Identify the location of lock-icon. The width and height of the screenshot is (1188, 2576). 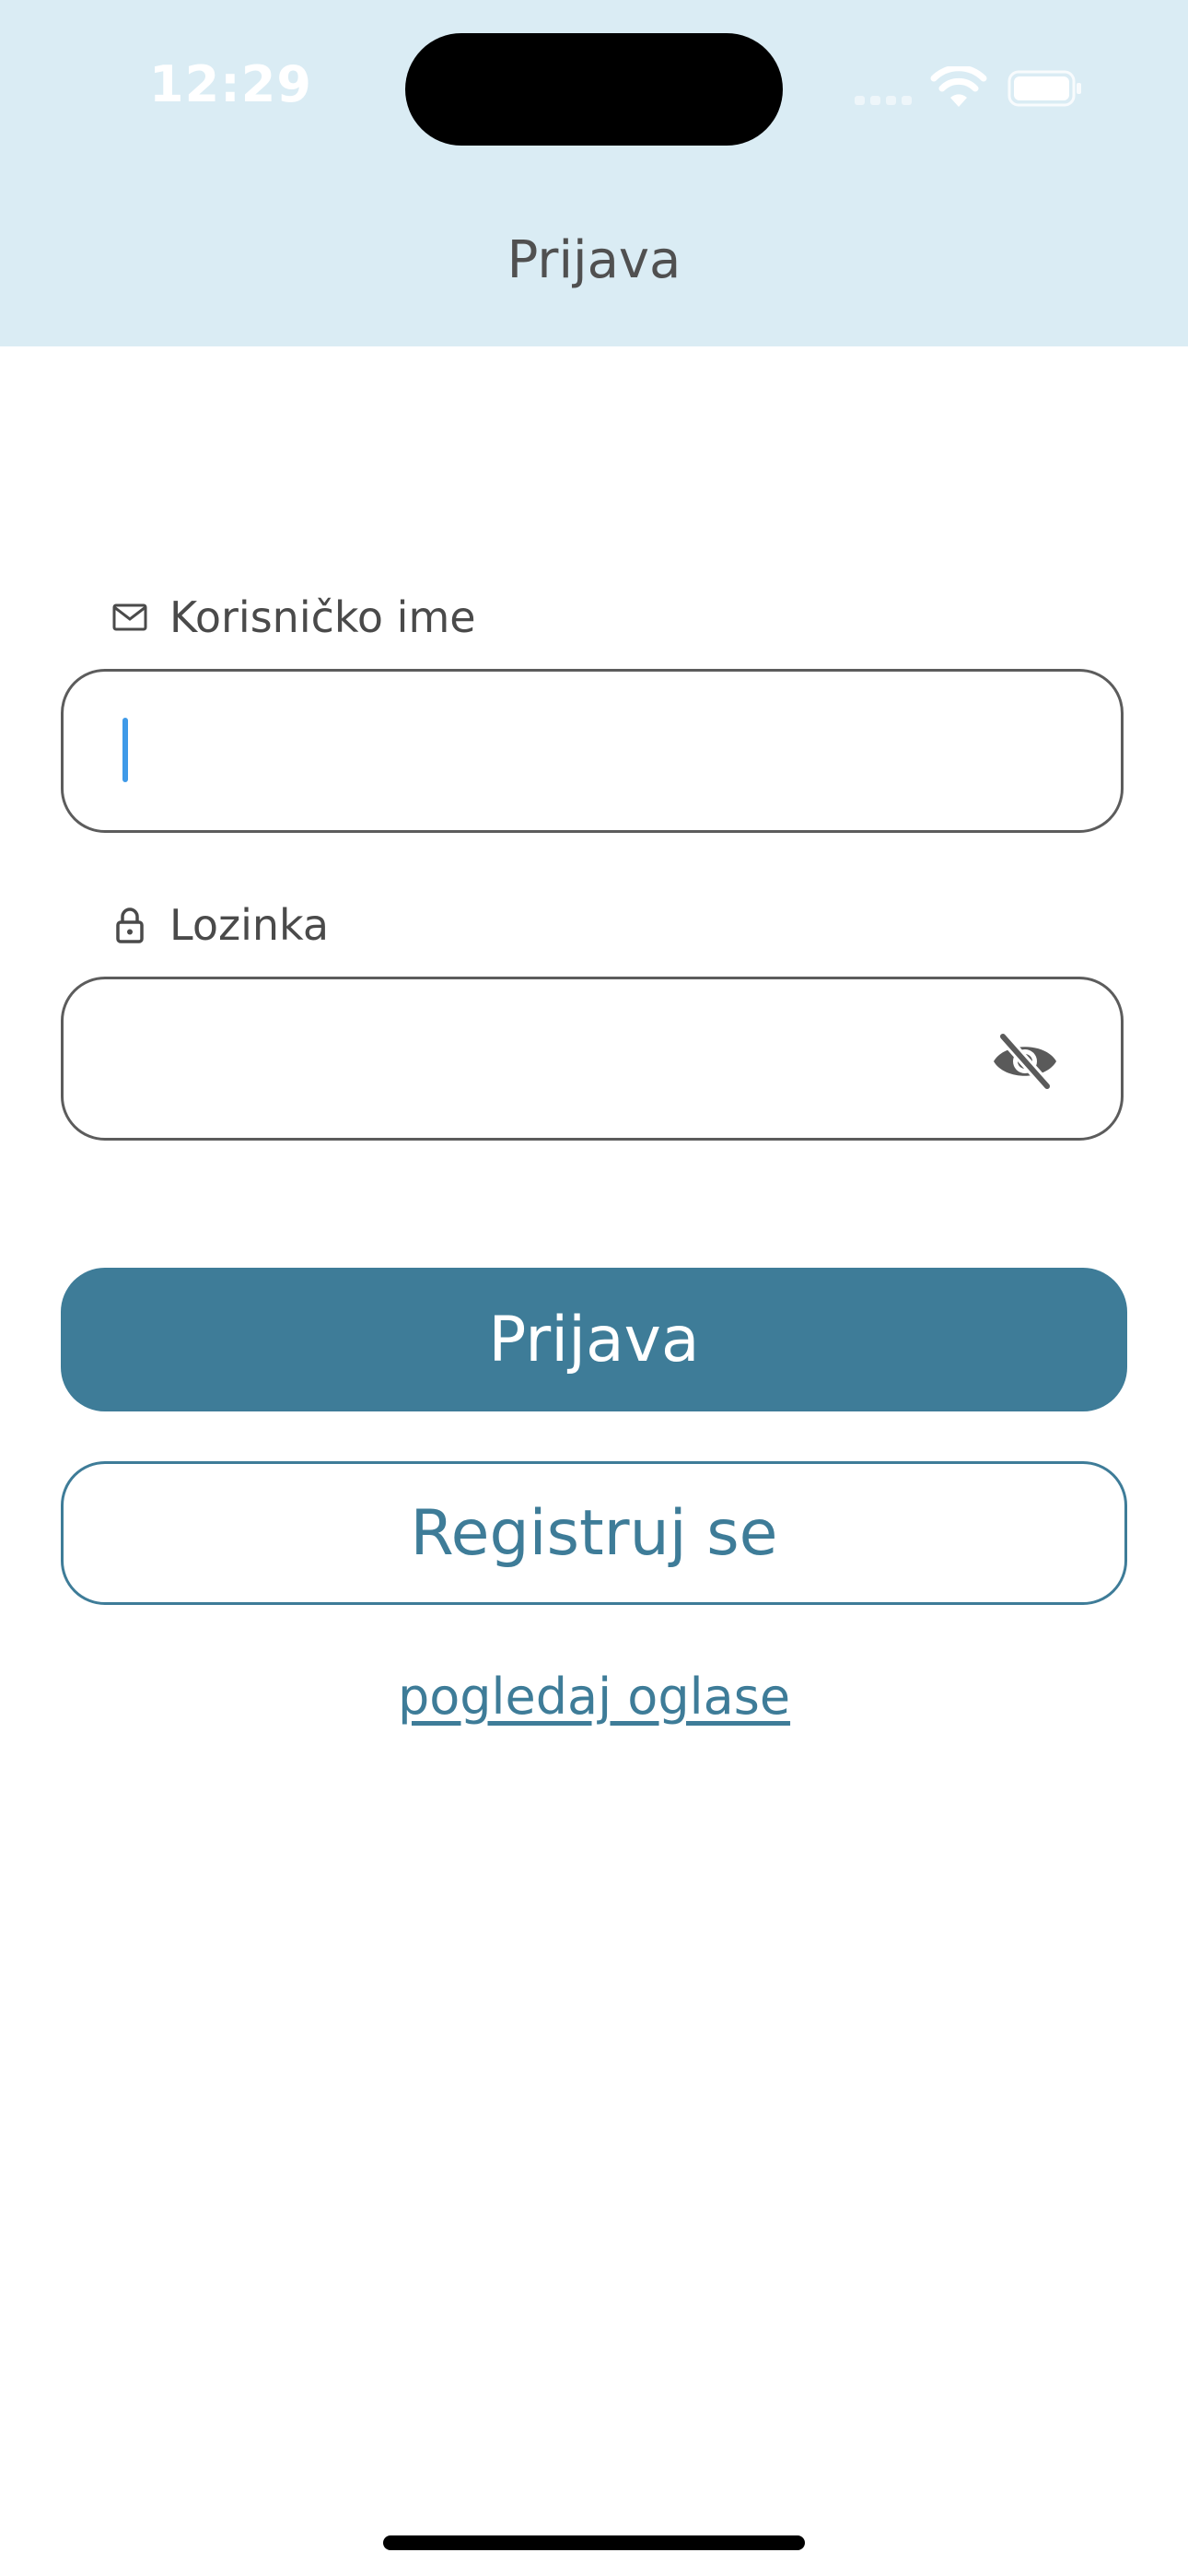
(130, 925).